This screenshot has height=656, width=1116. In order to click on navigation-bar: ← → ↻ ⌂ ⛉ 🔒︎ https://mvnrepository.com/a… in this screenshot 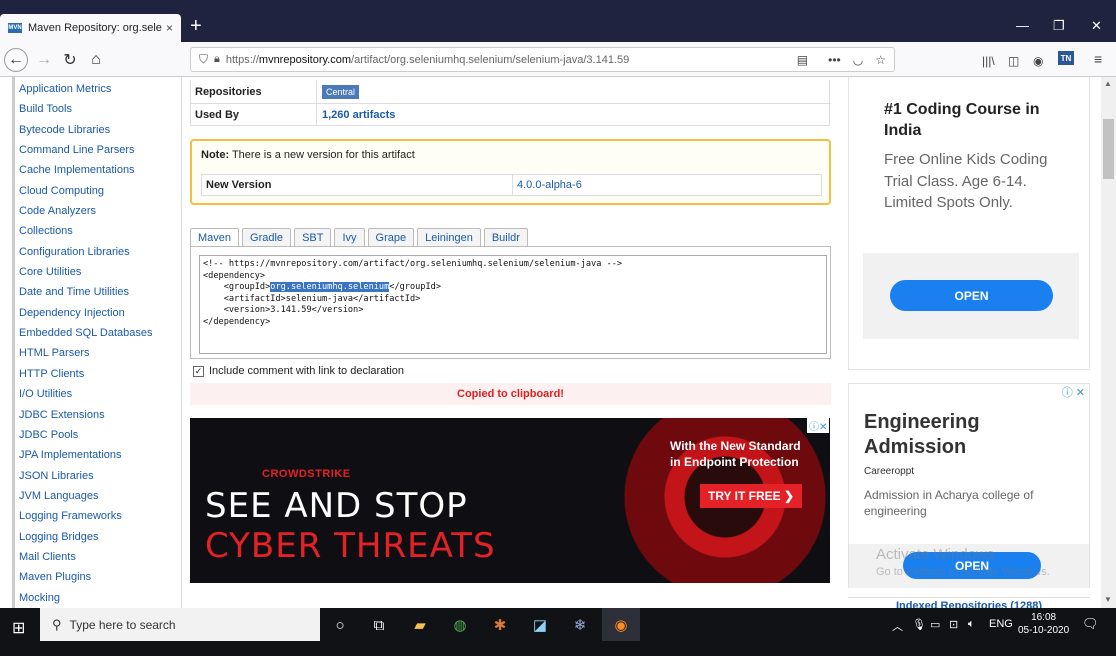, I will do `click(558, 59)`.